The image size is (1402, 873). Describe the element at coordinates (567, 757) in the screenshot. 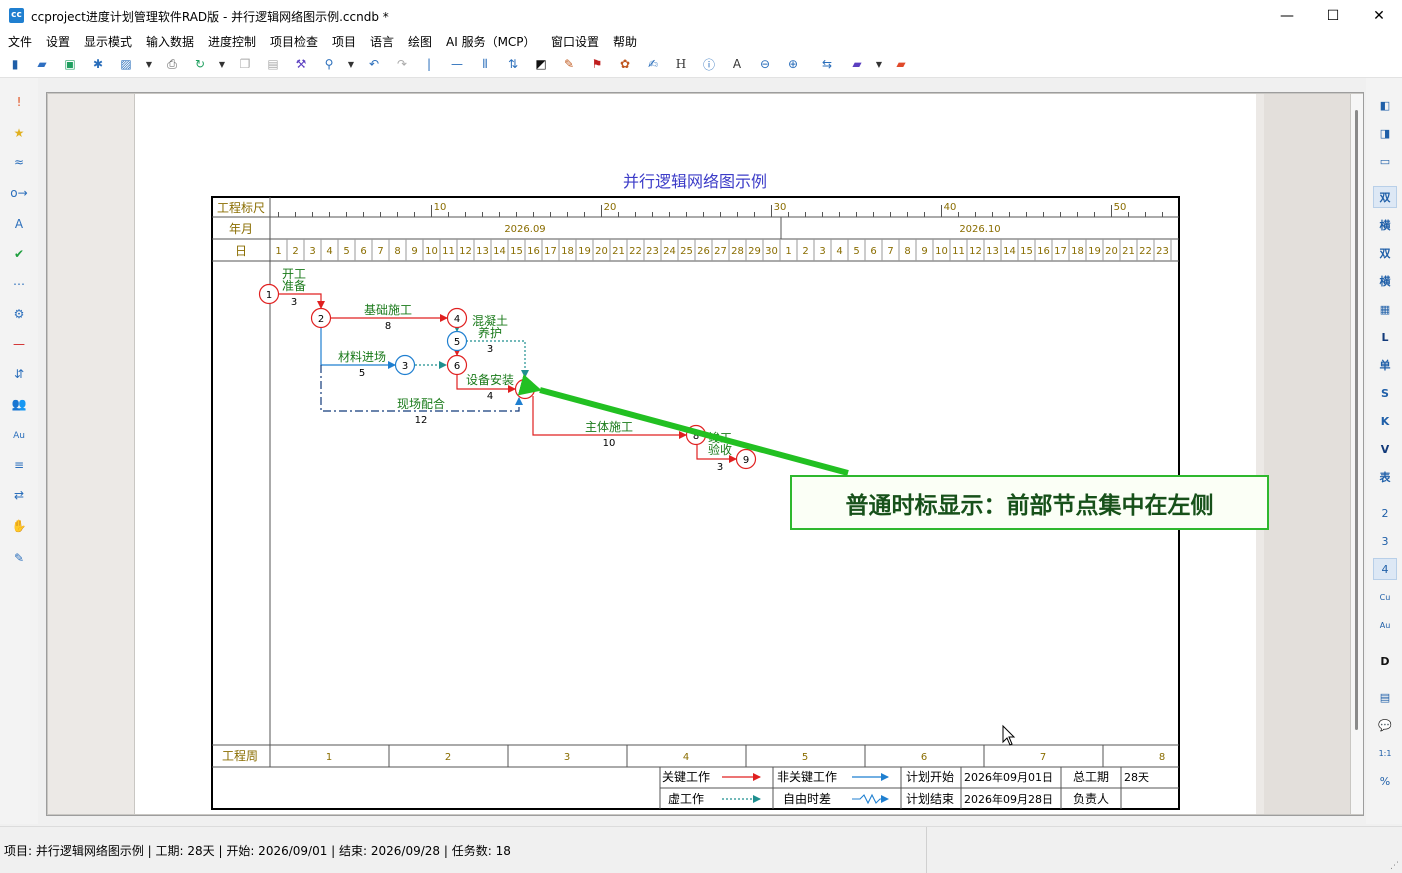

I see `week-cell: 3` at that location.